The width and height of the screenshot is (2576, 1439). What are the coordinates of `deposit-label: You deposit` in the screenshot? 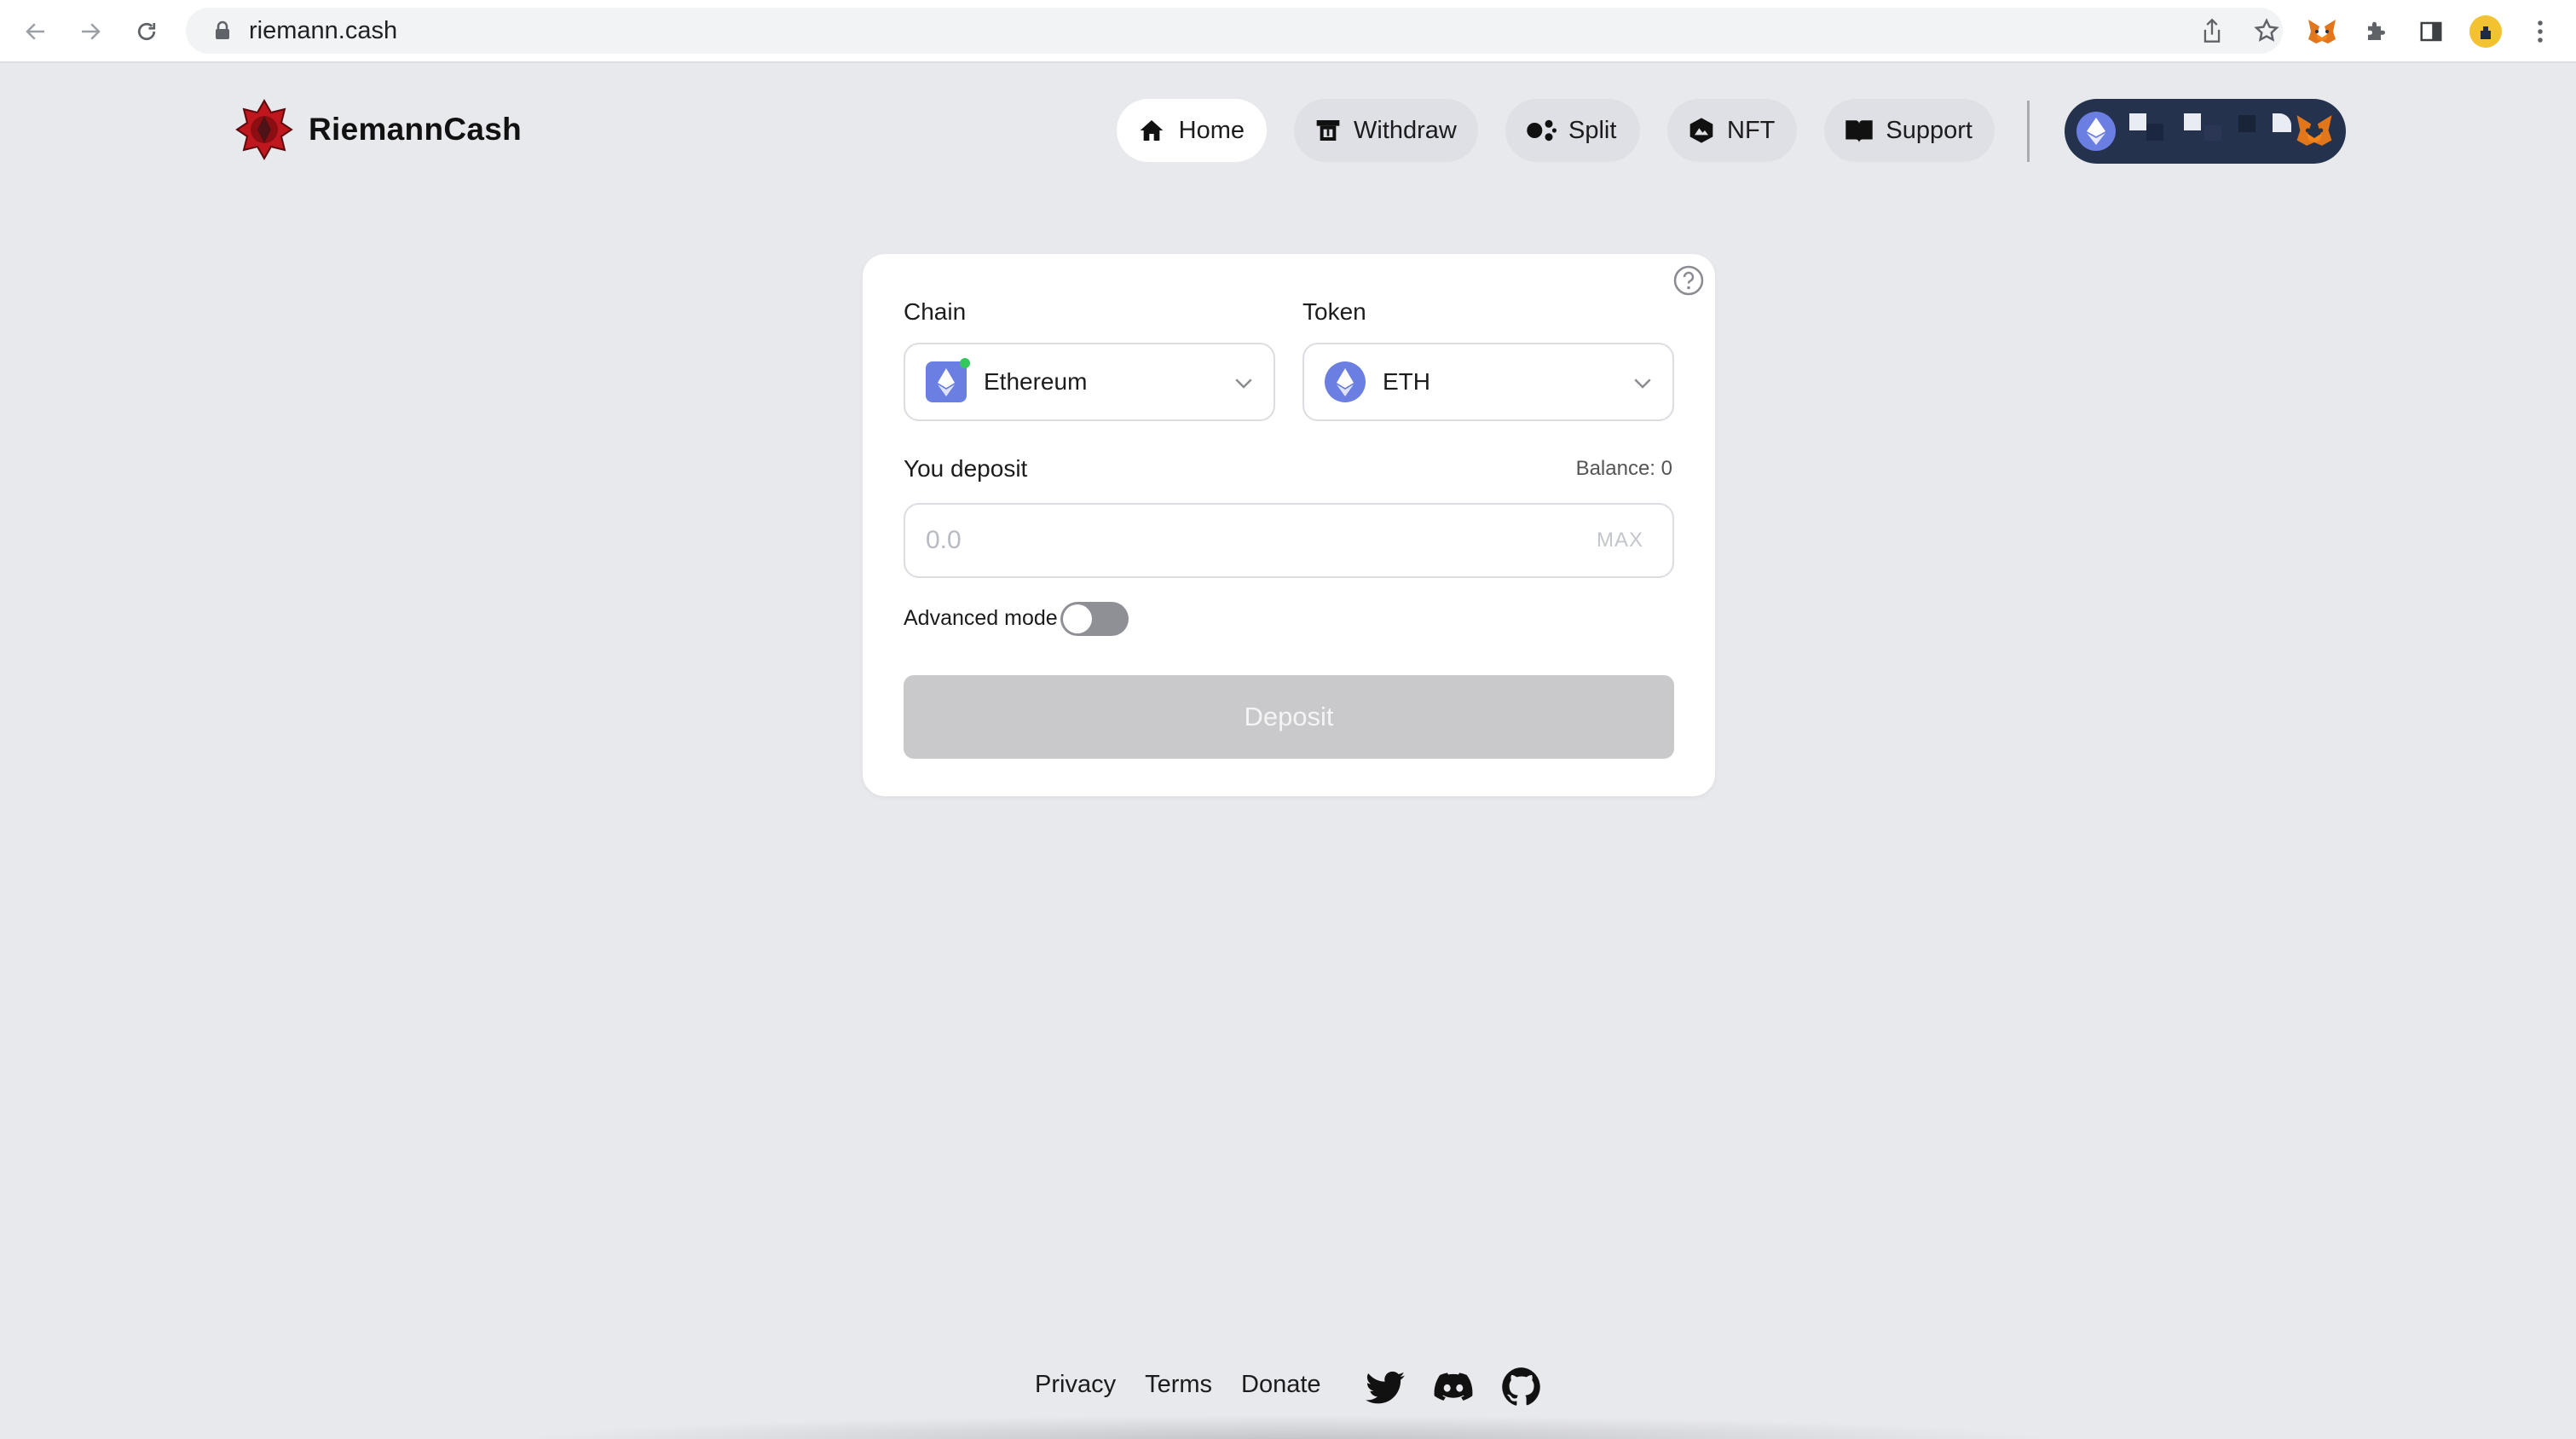 It's located at (966, 468).